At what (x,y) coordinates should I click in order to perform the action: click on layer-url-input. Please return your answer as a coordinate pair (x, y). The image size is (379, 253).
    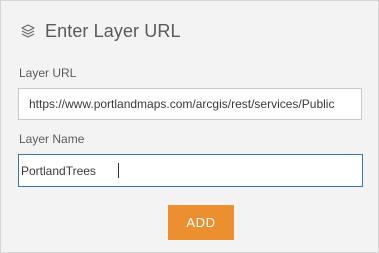
    Looking at the image, I should click on (190, 104).